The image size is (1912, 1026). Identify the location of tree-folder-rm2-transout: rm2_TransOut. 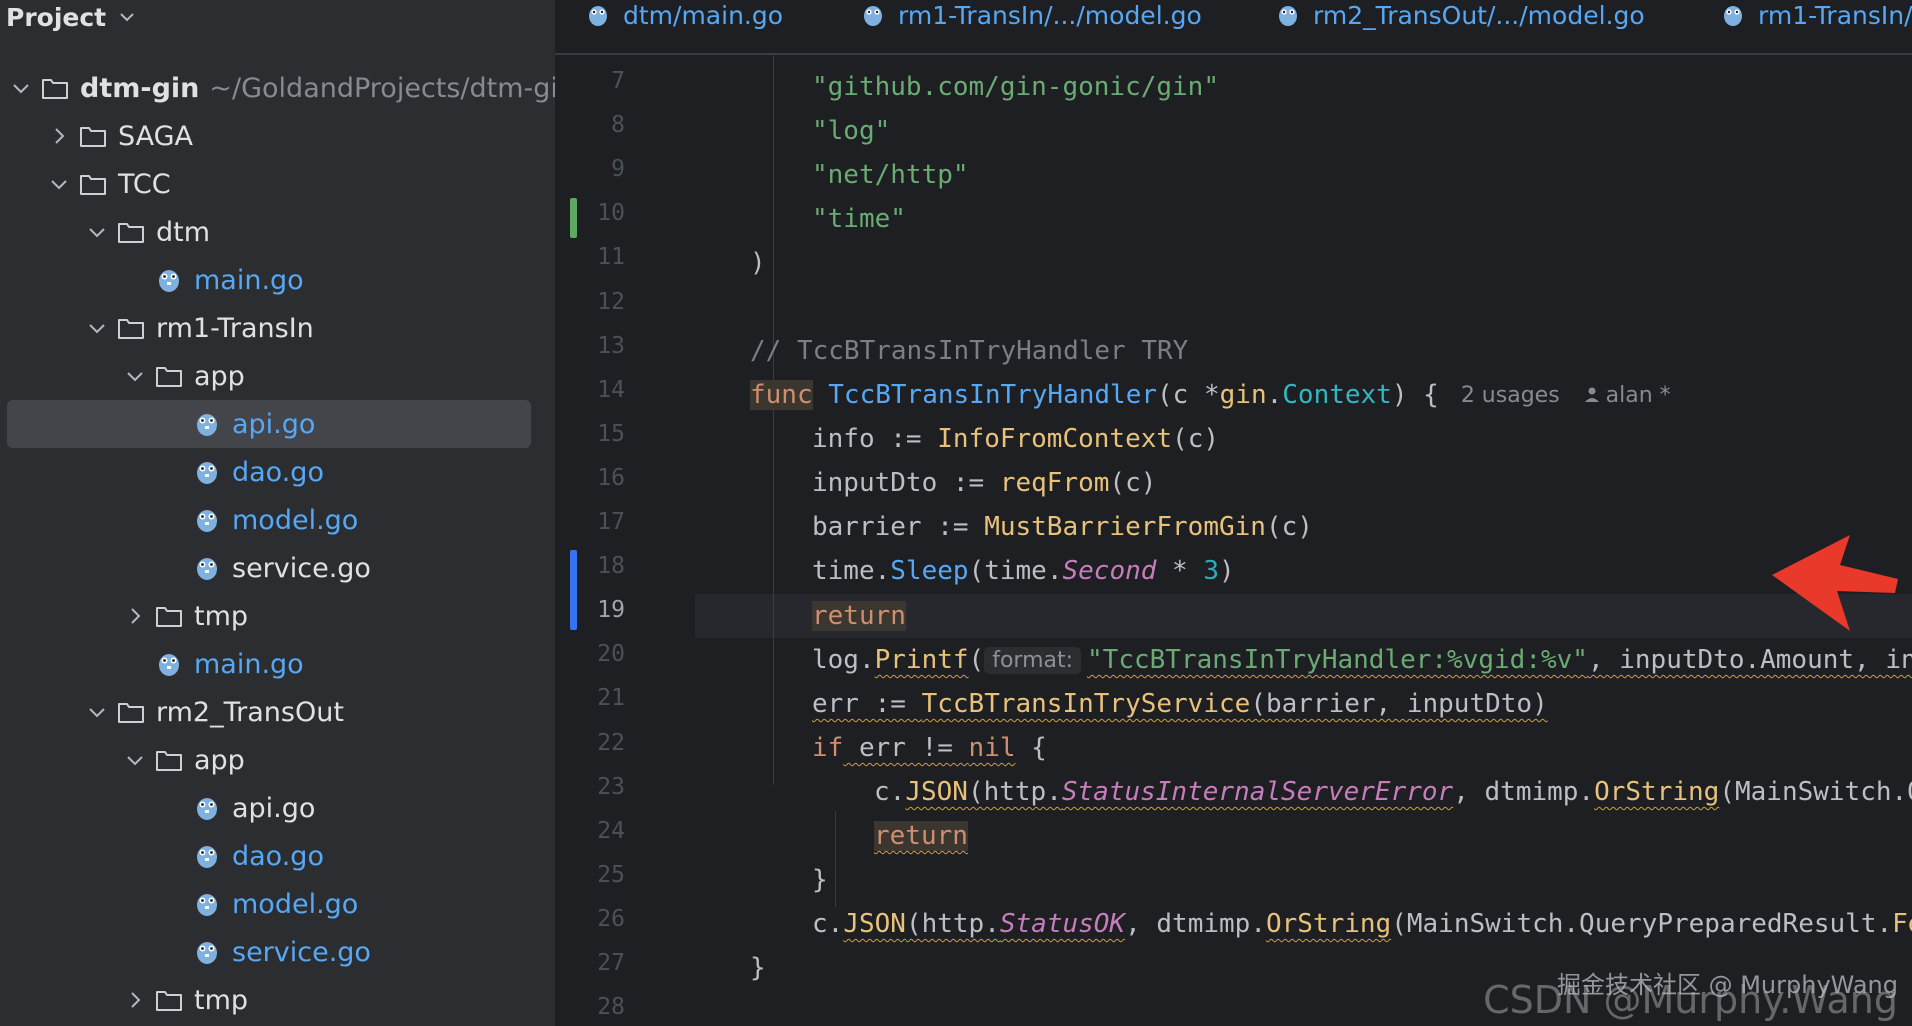
(277, 712).